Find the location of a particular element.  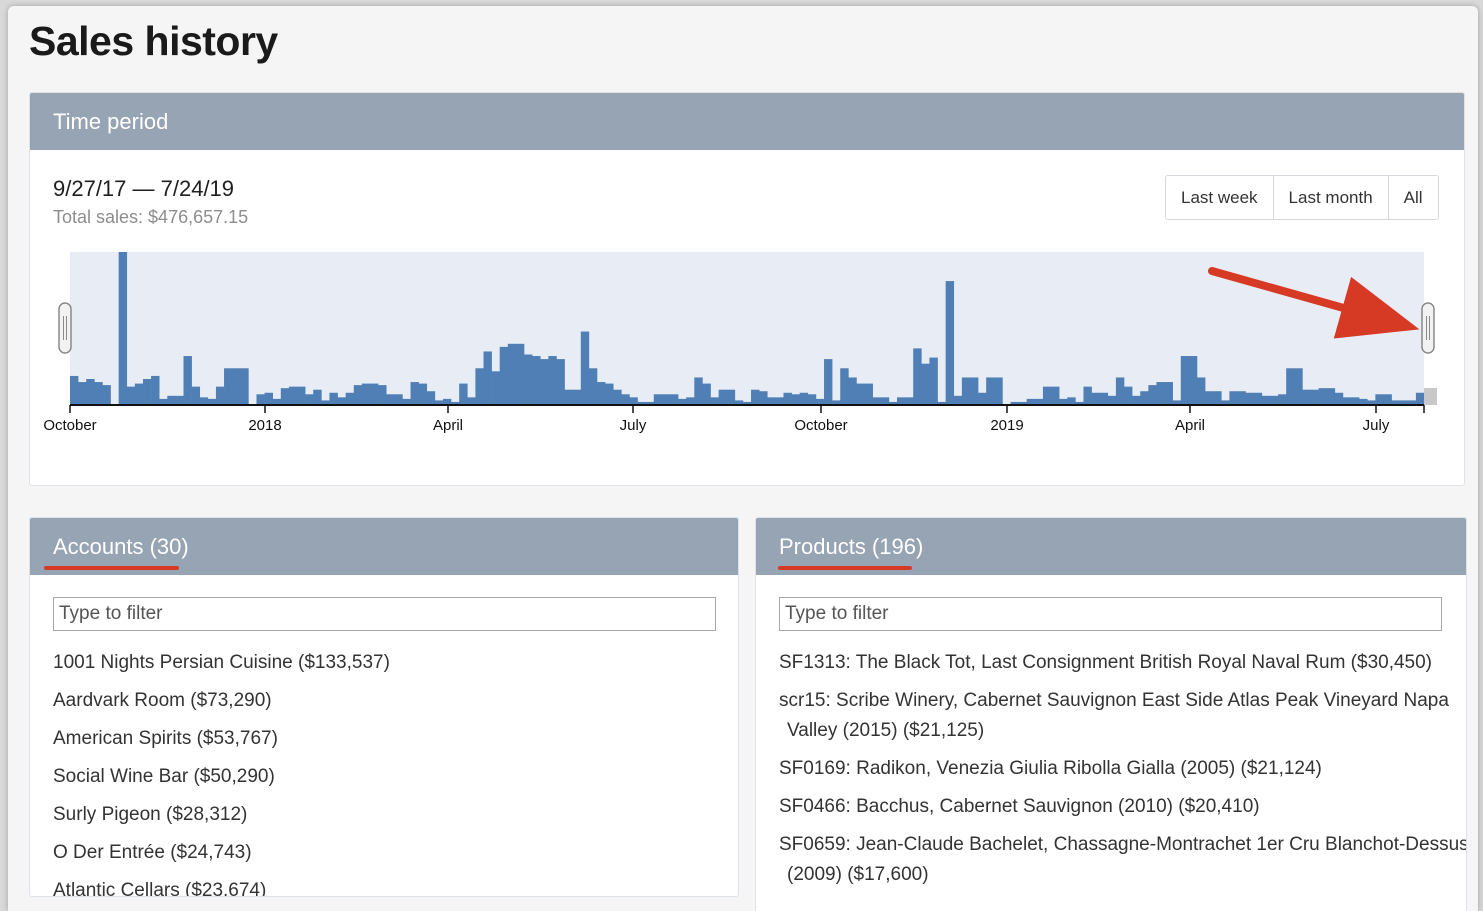

account-item: O Der Entrée ($24,743) is located at coordinates (388, 853).